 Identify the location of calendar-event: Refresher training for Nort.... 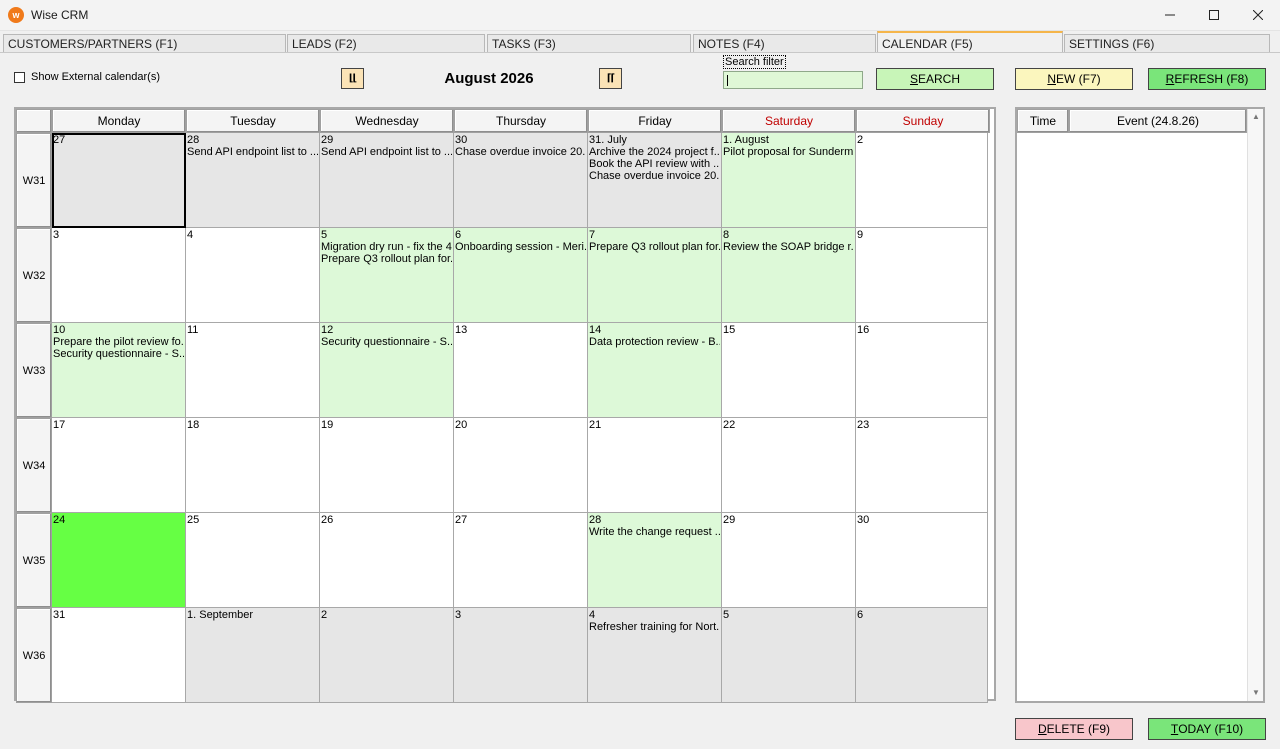
(654, 627).